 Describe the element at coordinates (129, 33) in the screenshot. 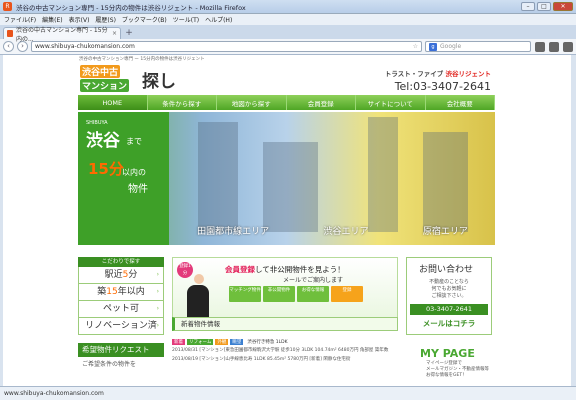

I see `new-tab-button: +` at that location.